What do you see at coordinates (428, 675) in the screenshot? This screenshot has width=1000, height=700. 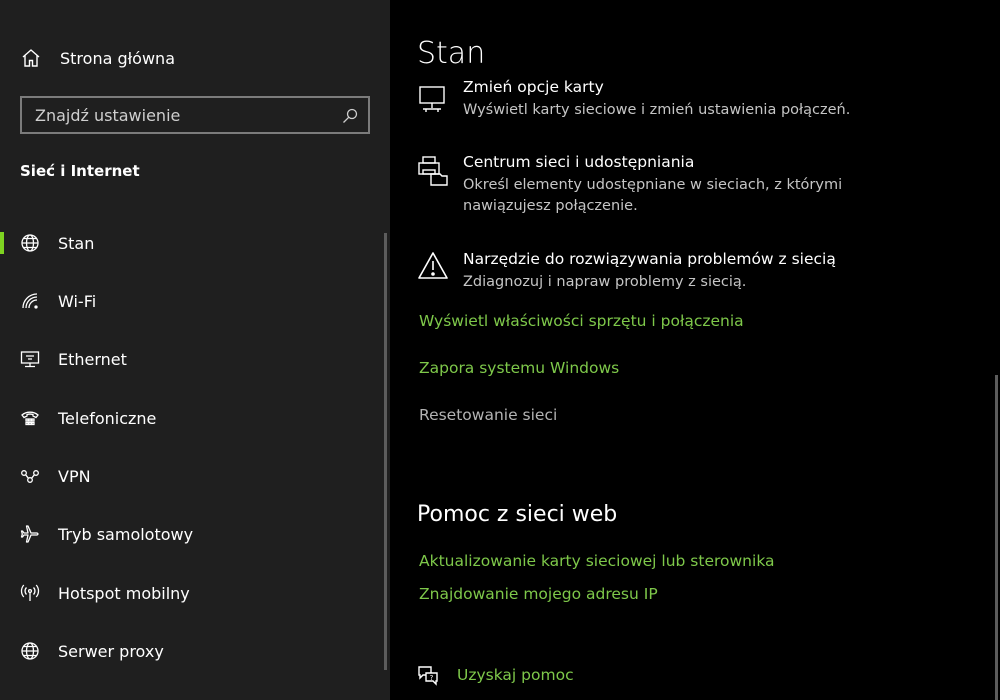 I see `help-chat-icon: ?` at bounding box center [428, 675].